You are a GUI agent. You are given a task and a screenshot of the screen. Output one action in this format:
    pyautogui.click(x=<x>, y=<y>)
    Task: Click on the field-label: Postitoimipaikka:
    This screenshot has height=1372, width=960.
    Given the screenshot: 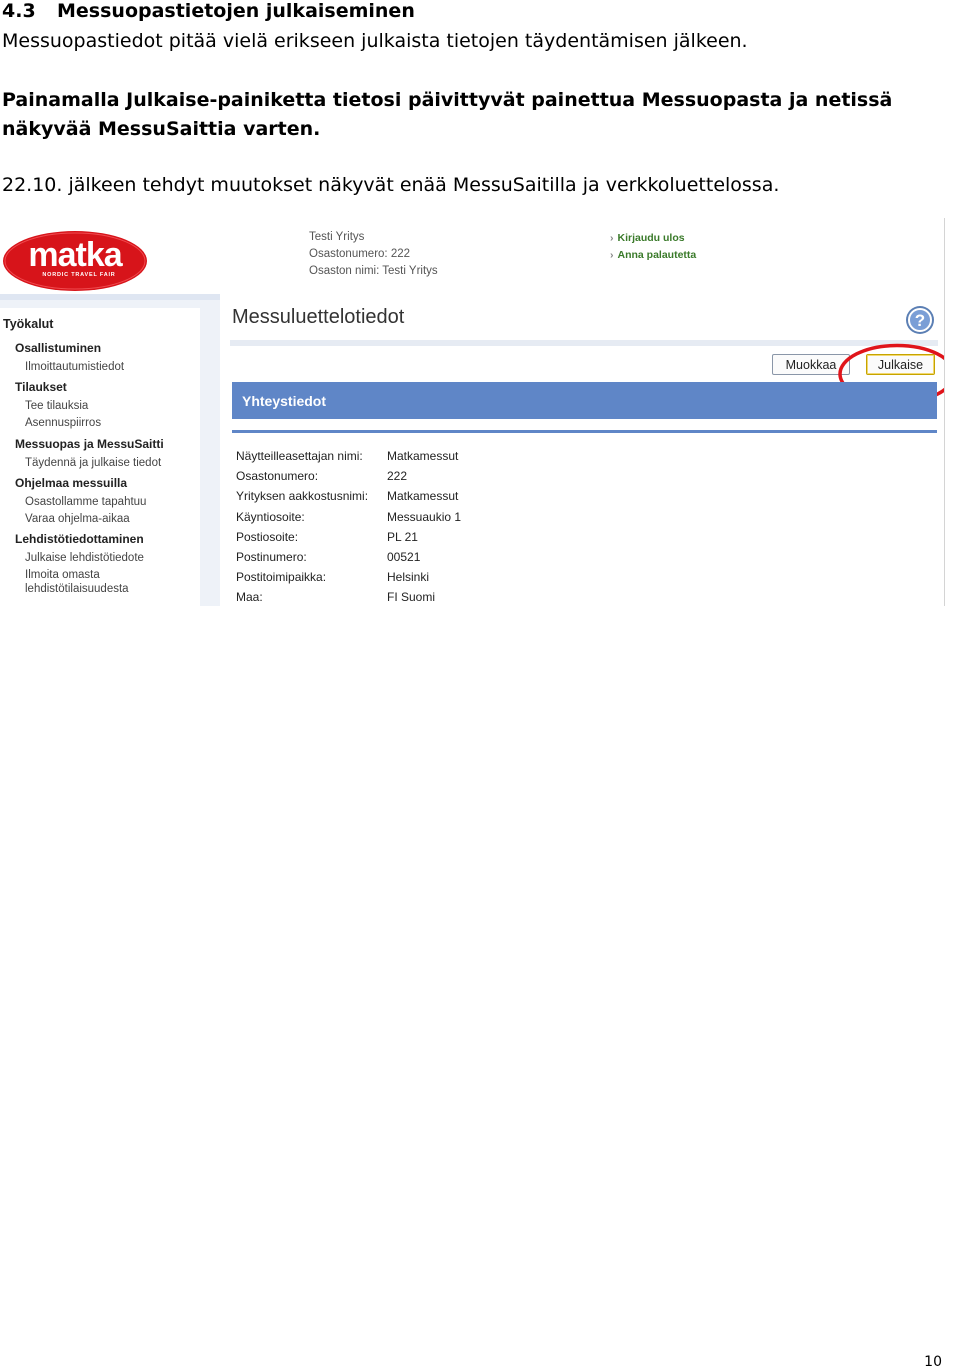 What is the action you would take?
    pyautogui.click(x=281, y=577)
    